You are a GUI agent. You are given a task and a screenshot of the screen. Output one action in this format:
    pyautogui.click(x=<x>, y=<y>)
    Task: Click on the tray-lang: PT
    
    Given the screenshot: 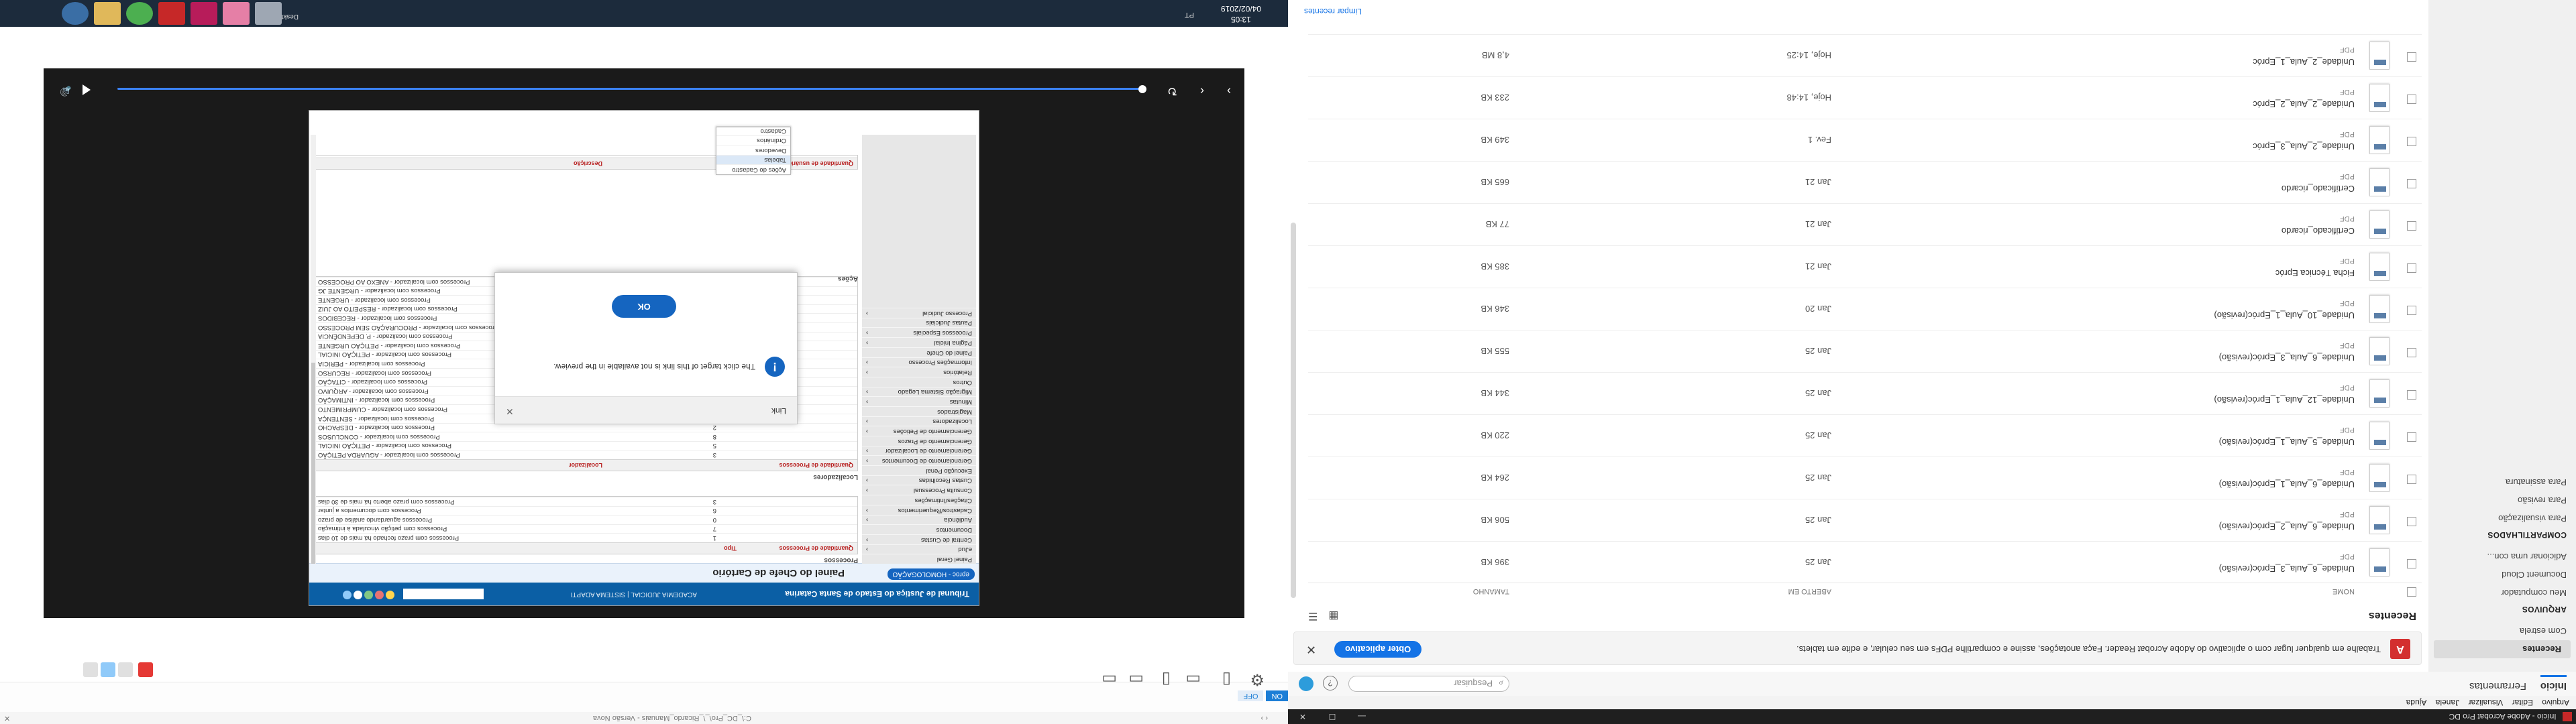 What is the action you would take?
    pyautogui.click(x=1189, y=15)
    